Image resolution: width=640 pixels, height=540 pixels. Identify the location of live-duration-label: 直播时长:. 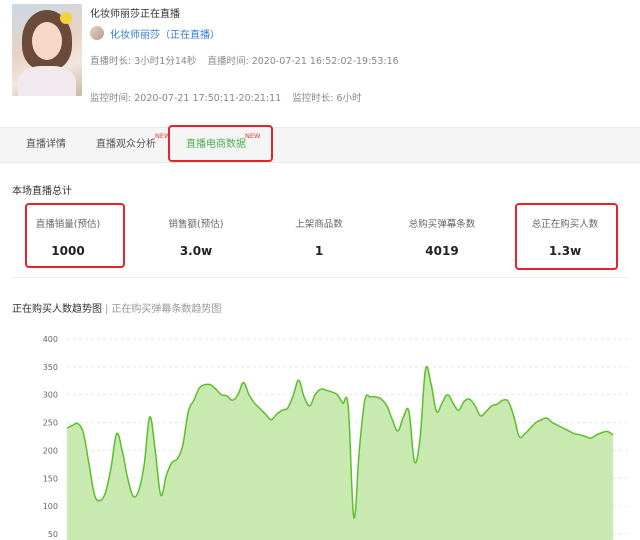
(111, 61).